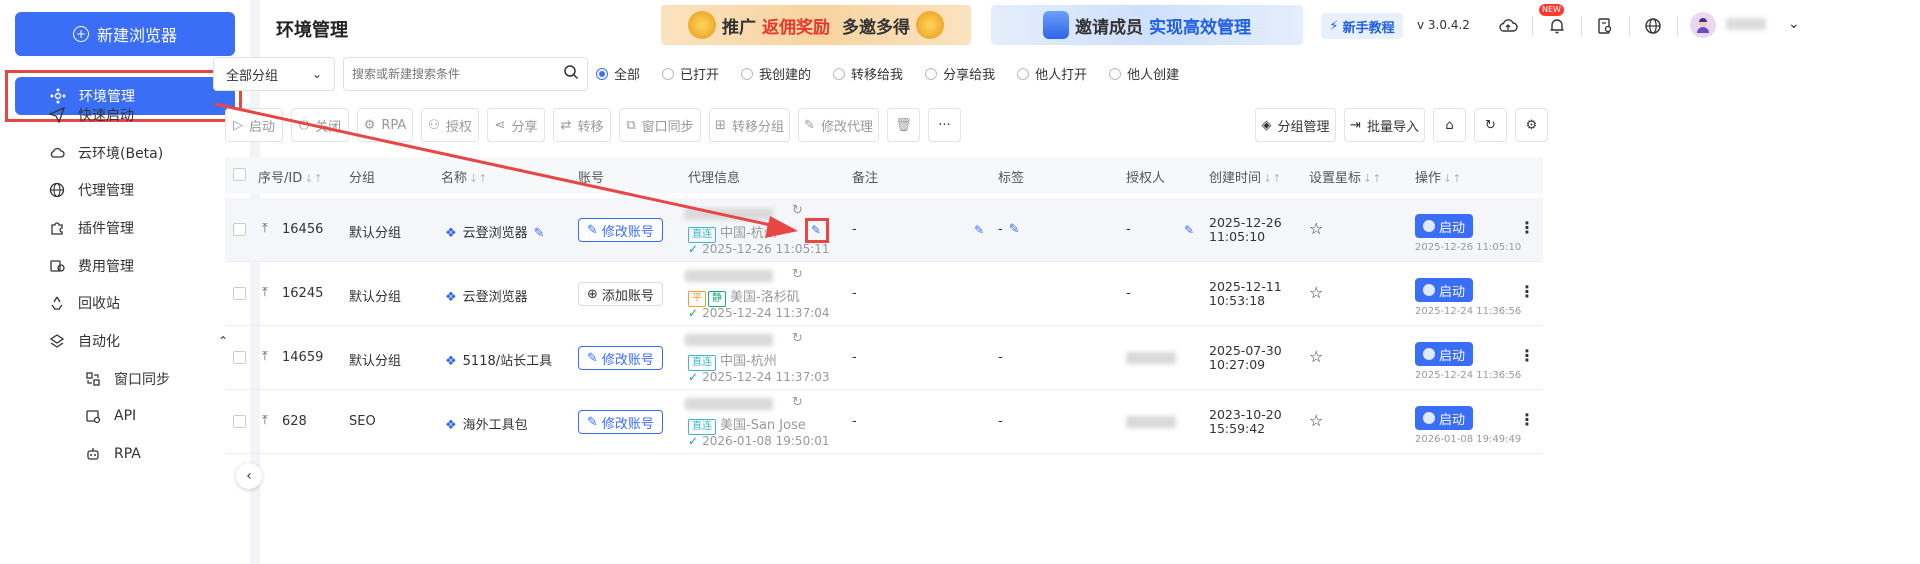  I want to click on row-name: ❖ 云登浏览器, so click(486, 295).